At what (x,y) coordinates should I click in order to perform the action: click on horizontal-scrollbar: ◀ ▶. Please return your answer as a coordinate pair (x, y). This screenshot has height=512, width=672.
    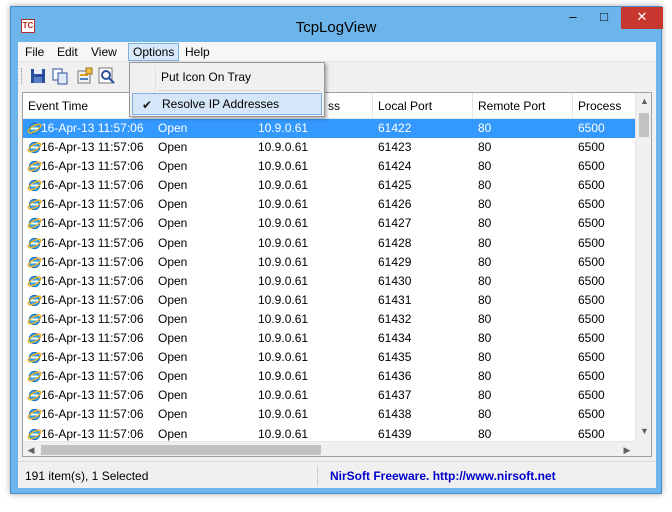
    Looking at the image, I should click on (329, 448).